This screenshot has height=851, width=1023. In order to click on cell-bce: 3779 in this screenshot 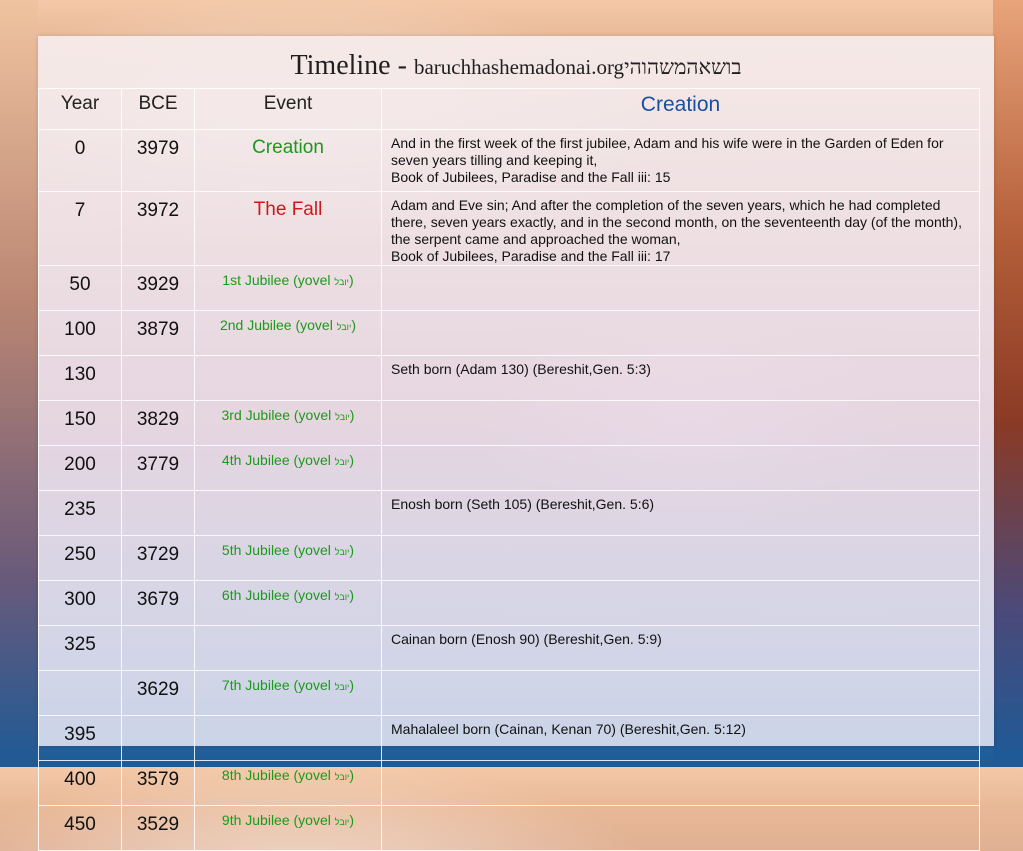, I will do `click(158, 468)`.